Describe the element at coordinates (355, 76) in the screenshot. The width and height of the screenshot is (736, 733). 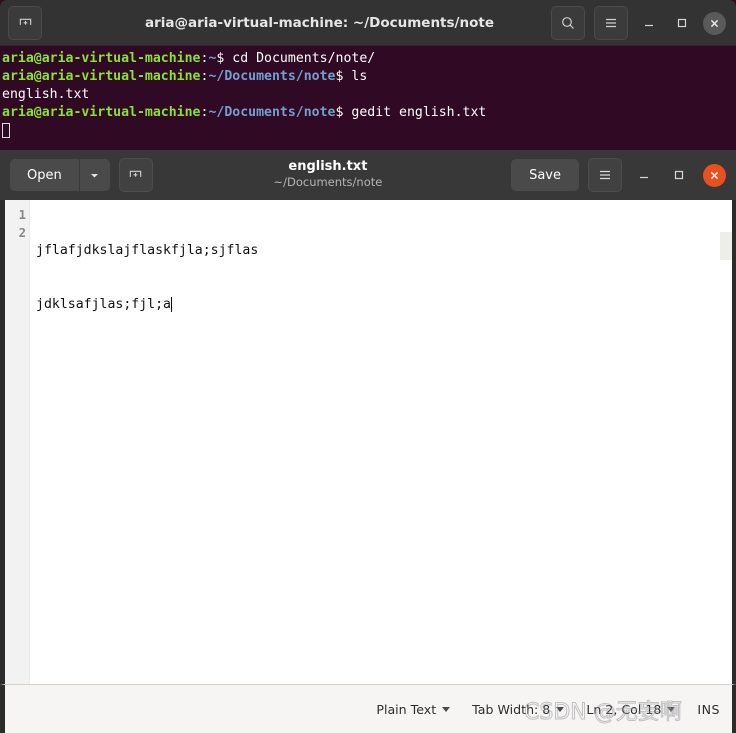
I see `terminal-command: ls` at that location.